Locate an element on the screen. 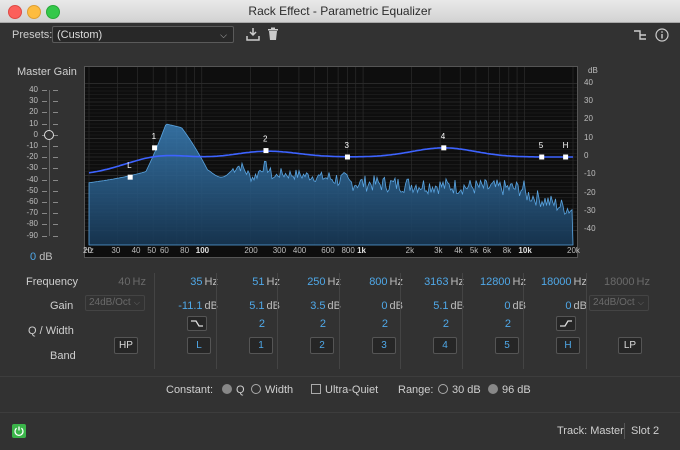  master-gain-readout: 0 dB is located at coordinates (41, 257).